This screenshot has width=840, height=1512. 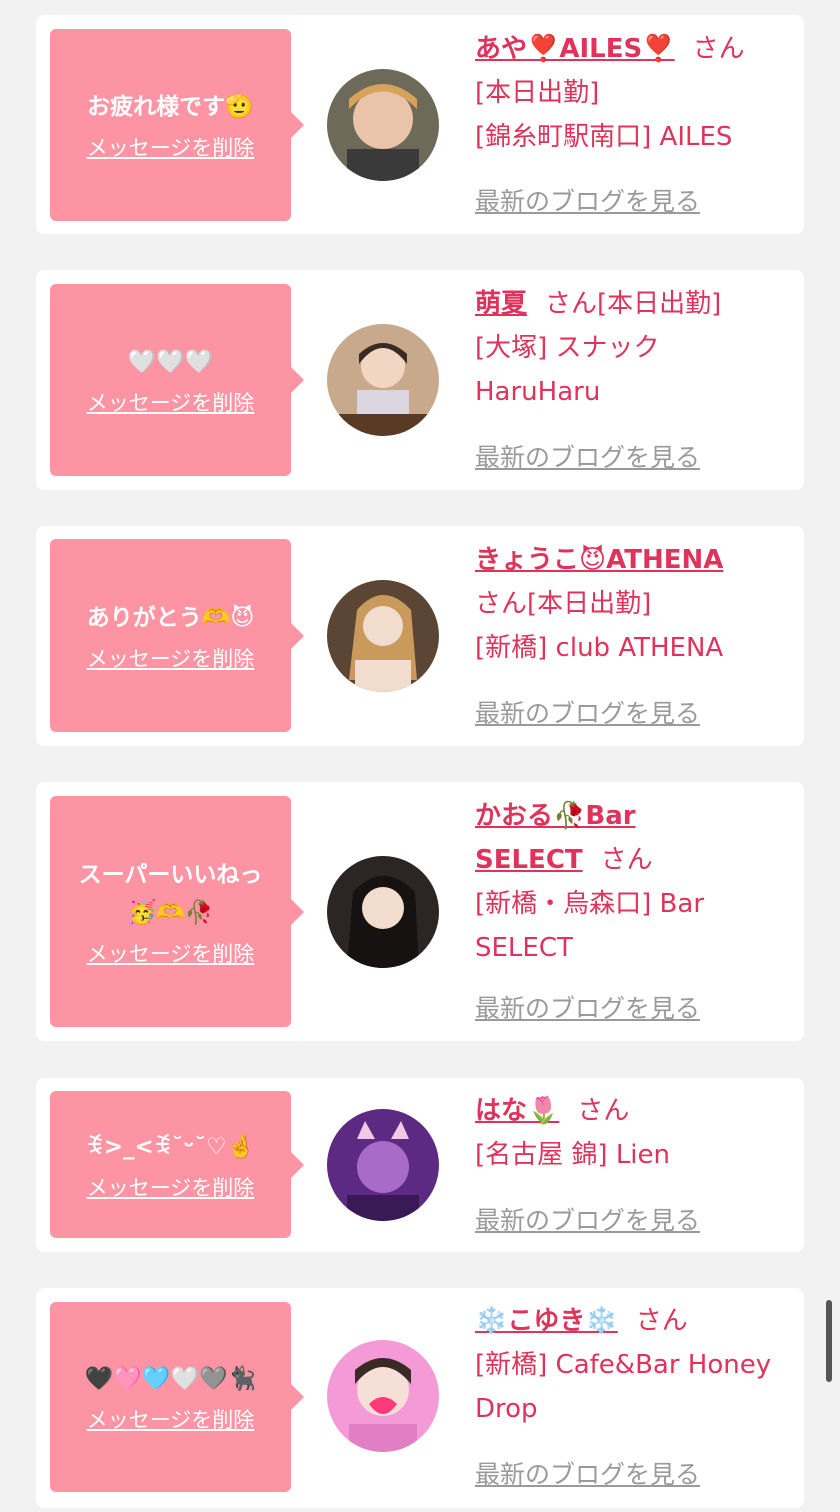 What do you see at coordinates (170, 617) in the screenshot?
I see `message-text: ありがとう🫶😈` at bounding box center [170, 617].